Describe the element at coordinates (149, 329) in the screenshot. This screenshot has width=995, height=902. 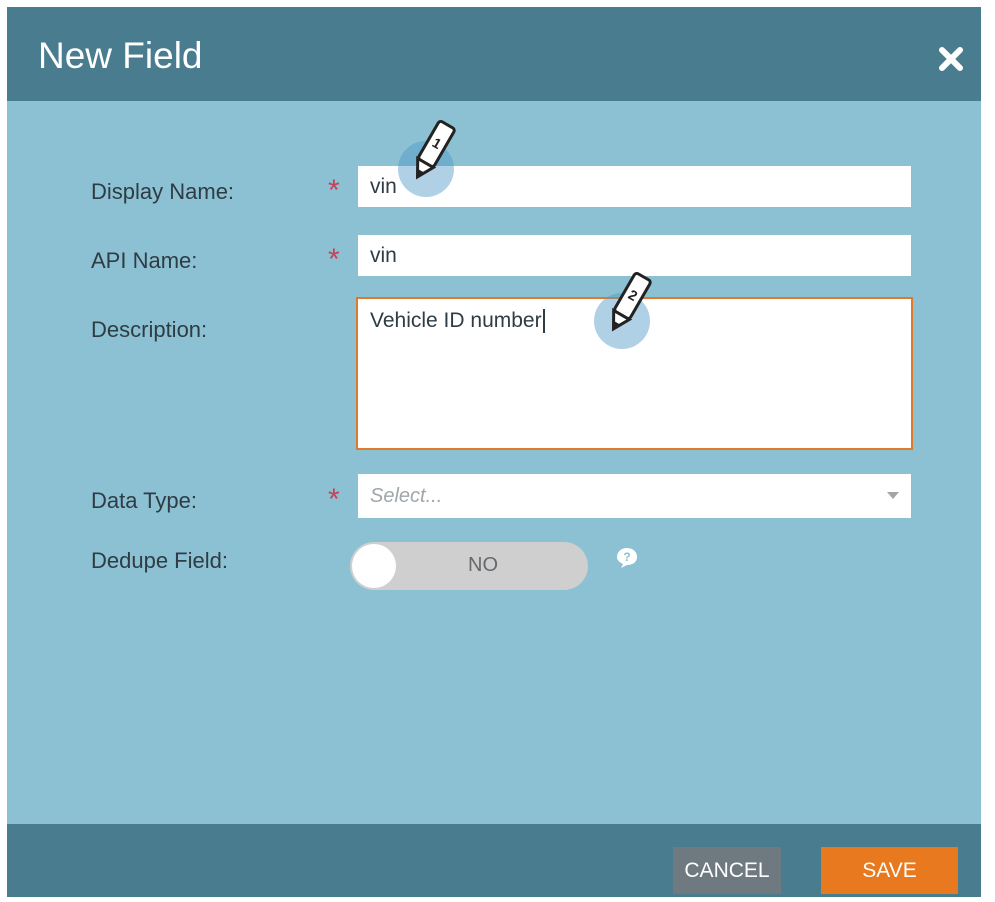
I see `description-label: Description:` at that location.